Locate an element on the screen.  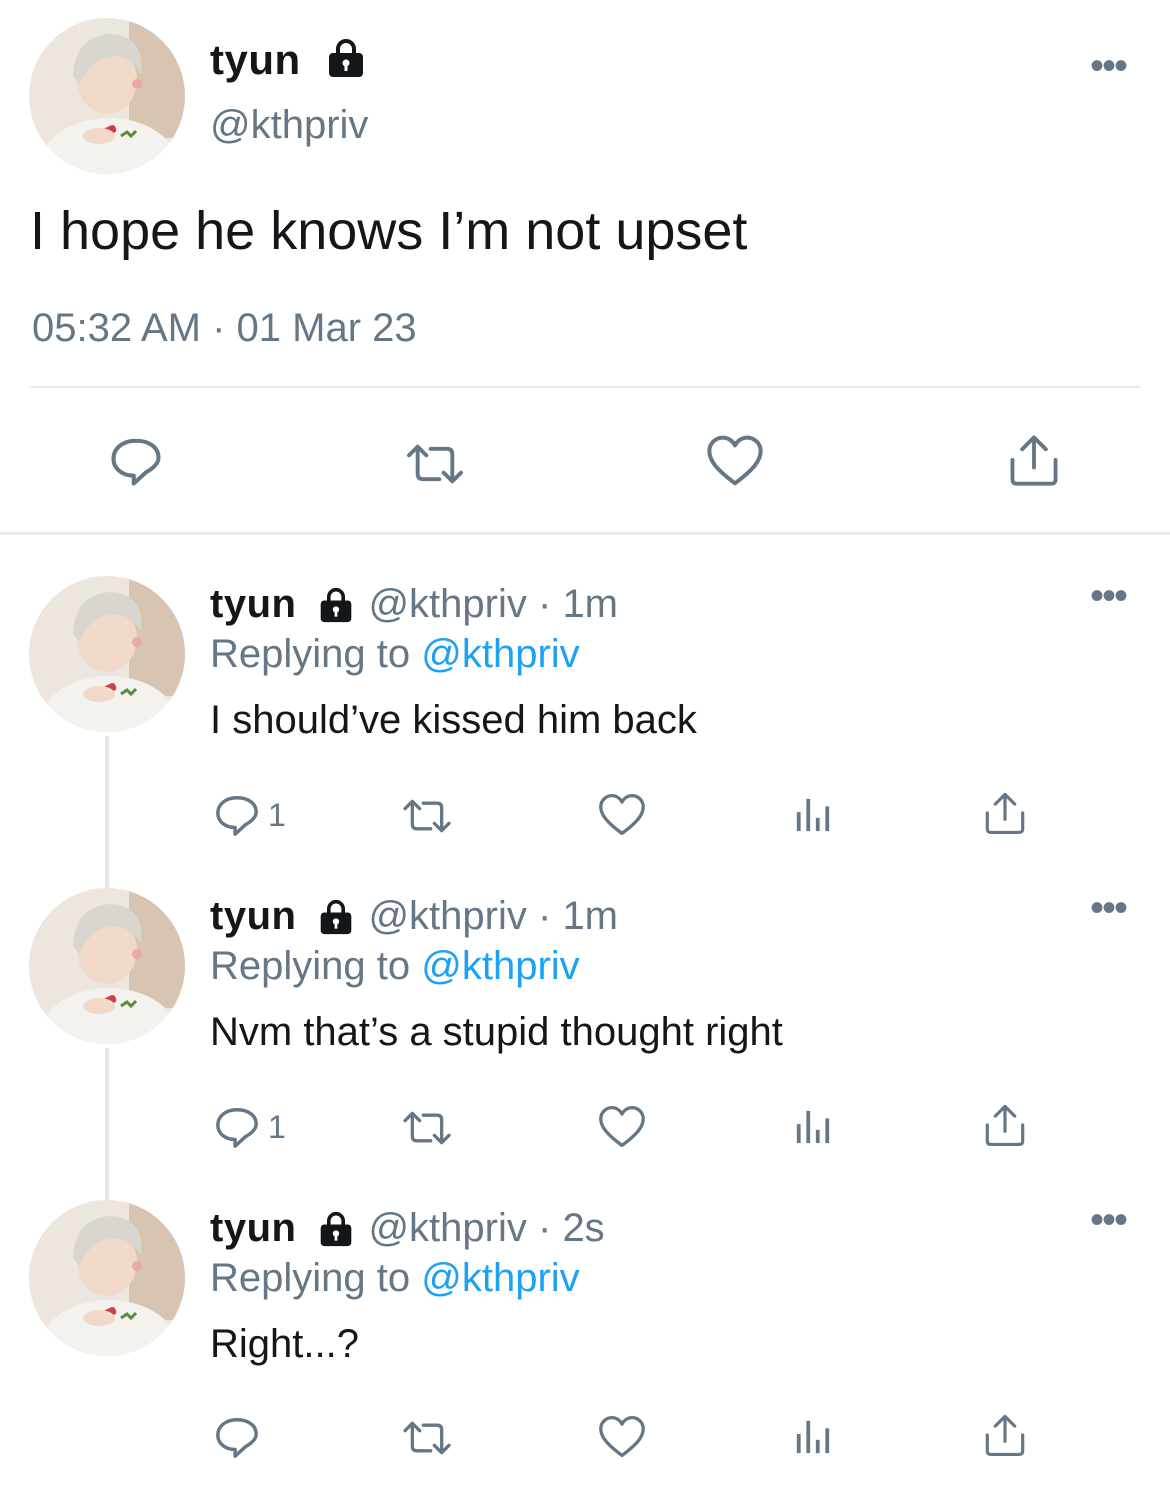
reply-time: 2s is located at coordinates (583, 1228).